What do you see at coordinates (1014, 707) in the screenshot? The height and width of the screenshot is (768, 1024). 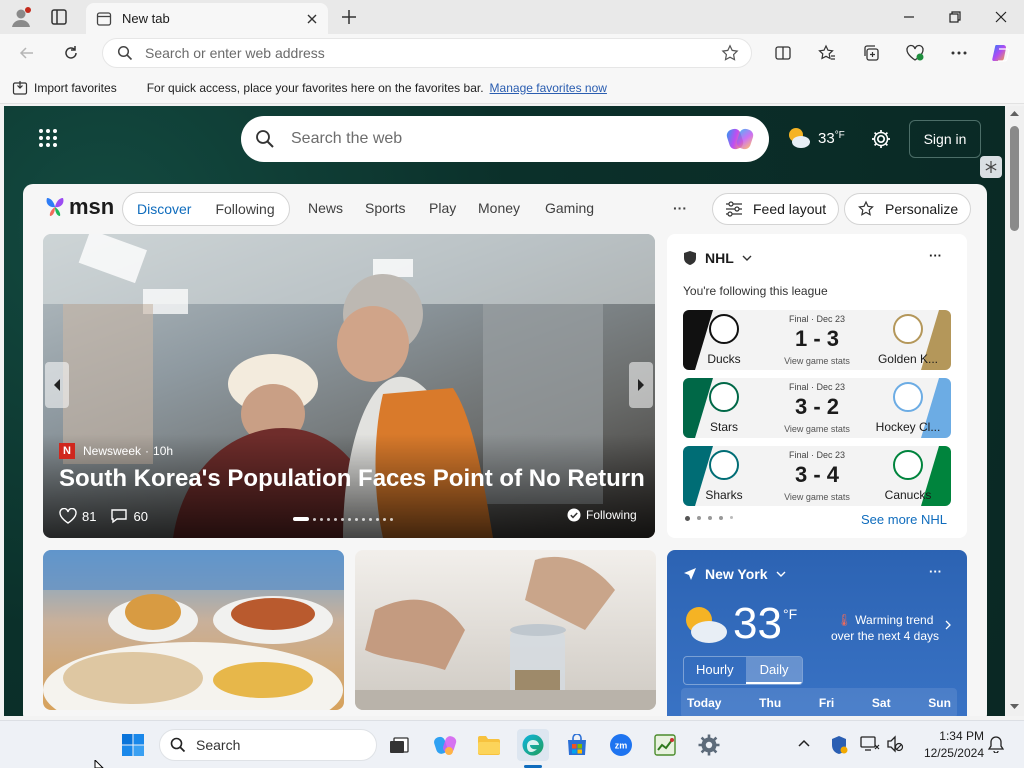 I see `scroll-down-icon` at bounding box center [1014, 707].